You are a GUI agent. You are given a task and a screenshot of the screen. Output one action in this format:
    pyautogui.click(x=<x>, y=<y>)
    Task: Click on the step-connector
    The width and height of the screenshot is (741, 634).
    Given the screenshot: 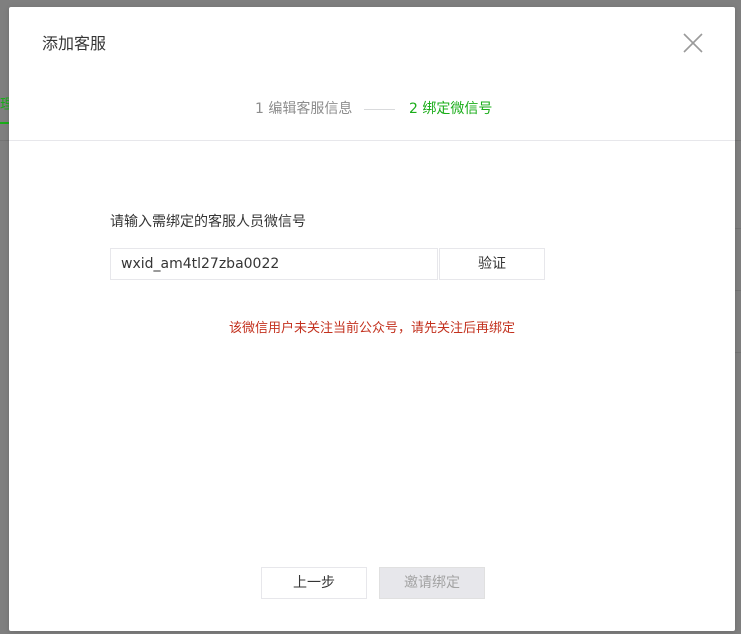 What is the action you would take?
    pyautogui.click(x=379, y=109)
    